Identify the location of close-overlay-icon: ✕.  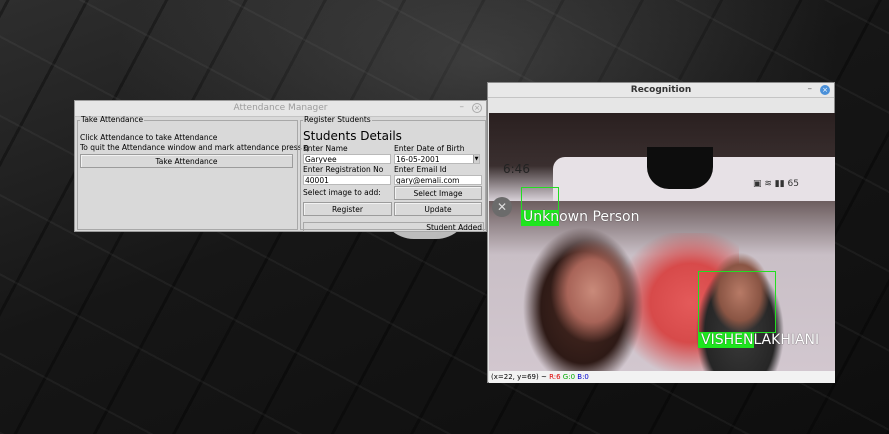
(502, 207).